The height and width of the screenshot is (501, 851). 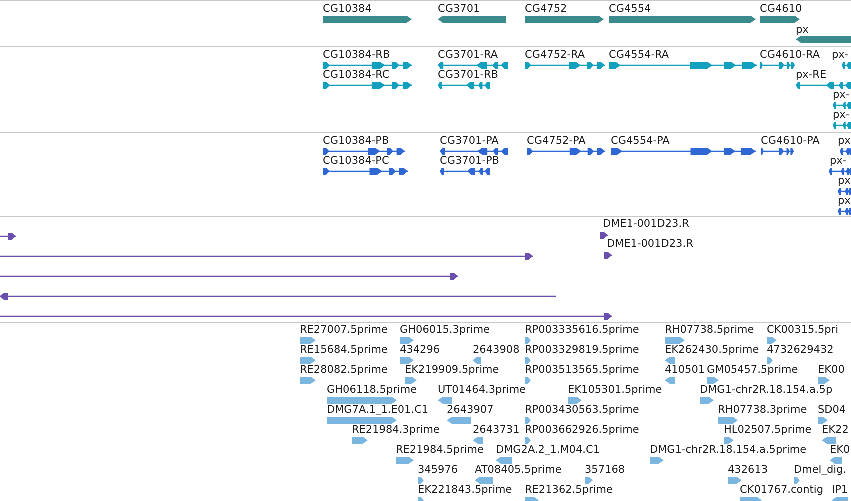 I want to click on feature-label: CG4610, so click(x=781, y=9).